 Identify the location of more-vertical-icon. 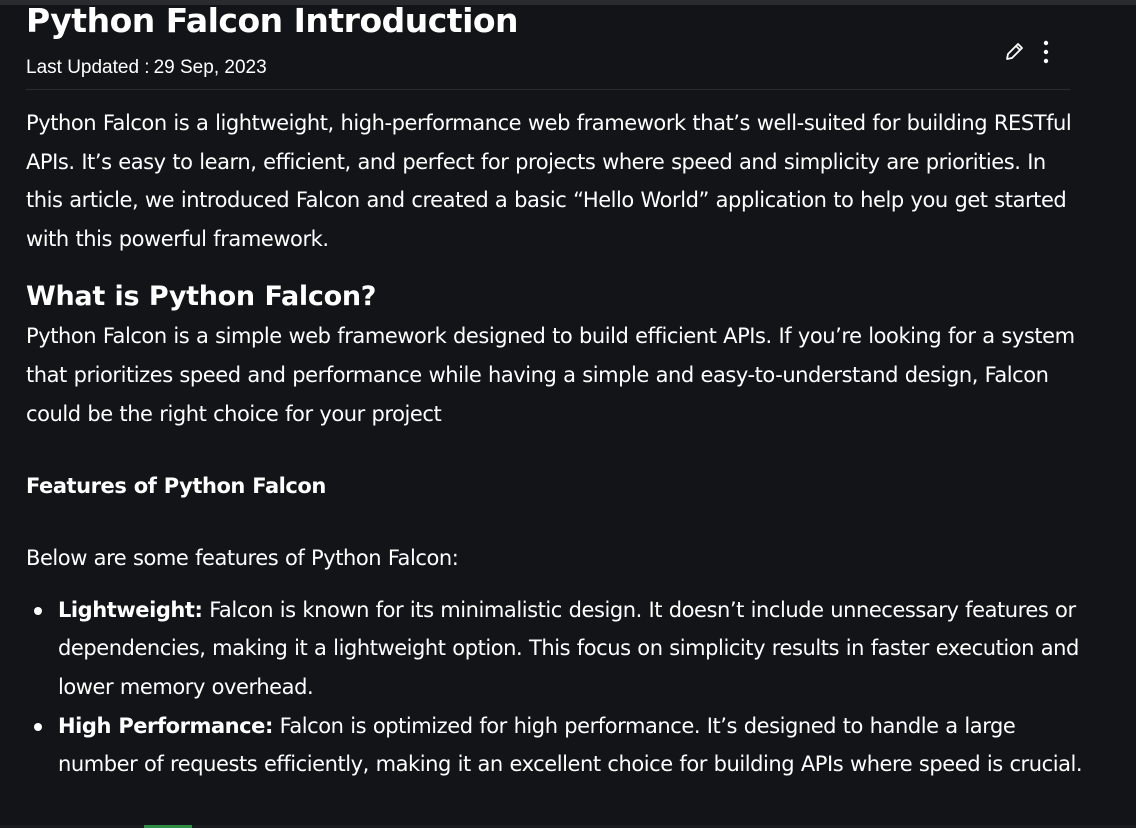
(1046, 53).